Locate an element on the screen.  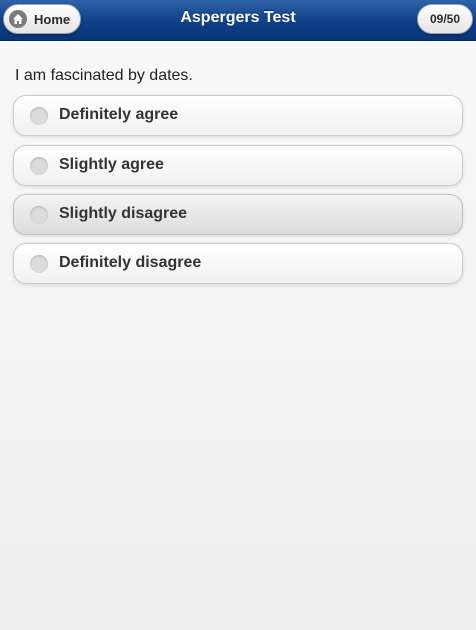
option-slightly-agree: Slightly agree is located at coordinates (238, 165).